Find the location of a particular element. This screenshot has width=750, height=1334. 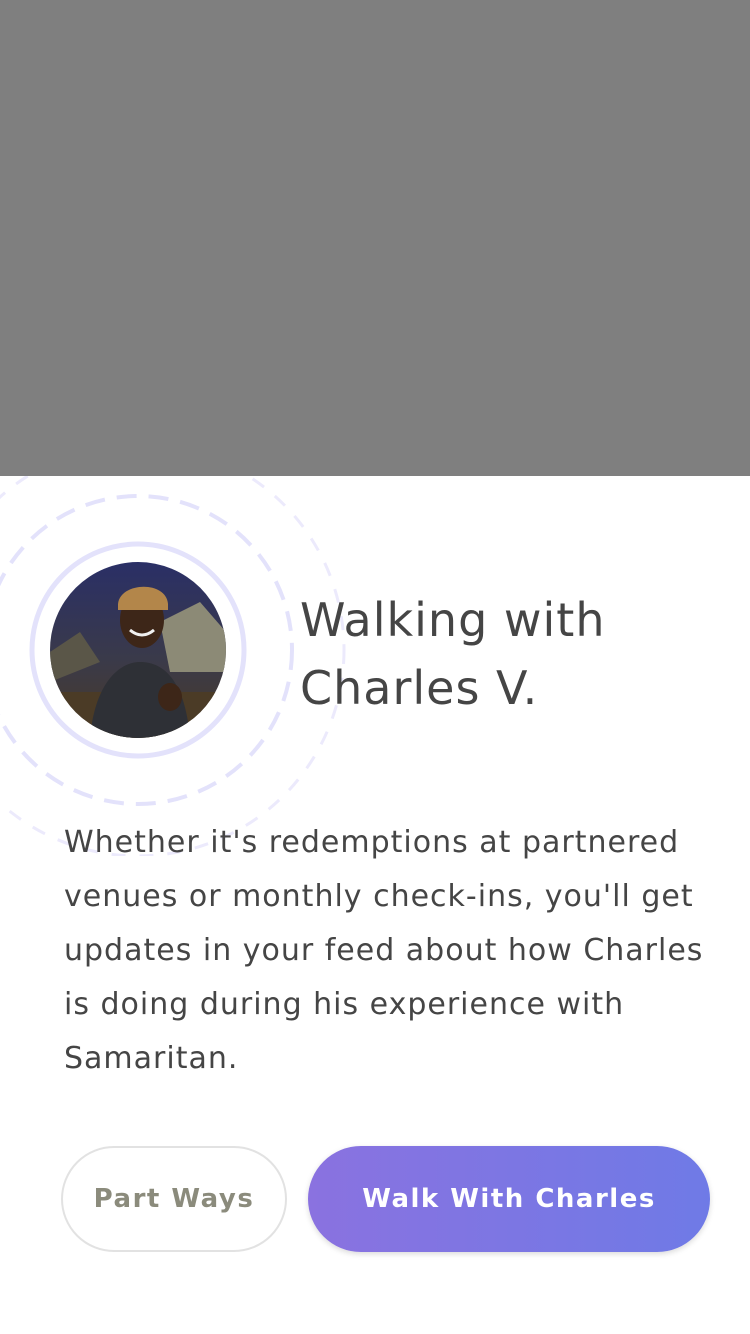

avatar is located at coordinates (138, 650).